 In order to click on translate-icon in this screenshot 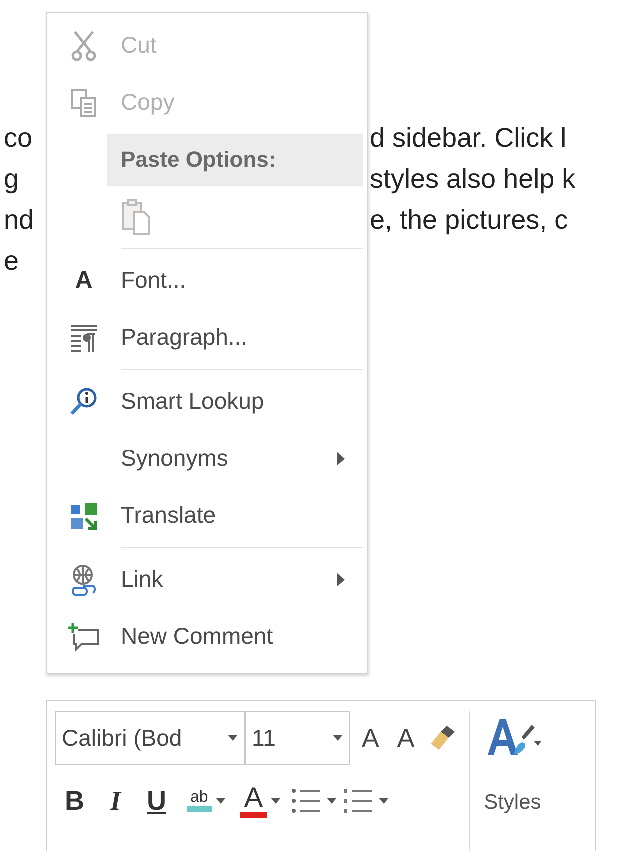, I will do `click(84, 515)`.